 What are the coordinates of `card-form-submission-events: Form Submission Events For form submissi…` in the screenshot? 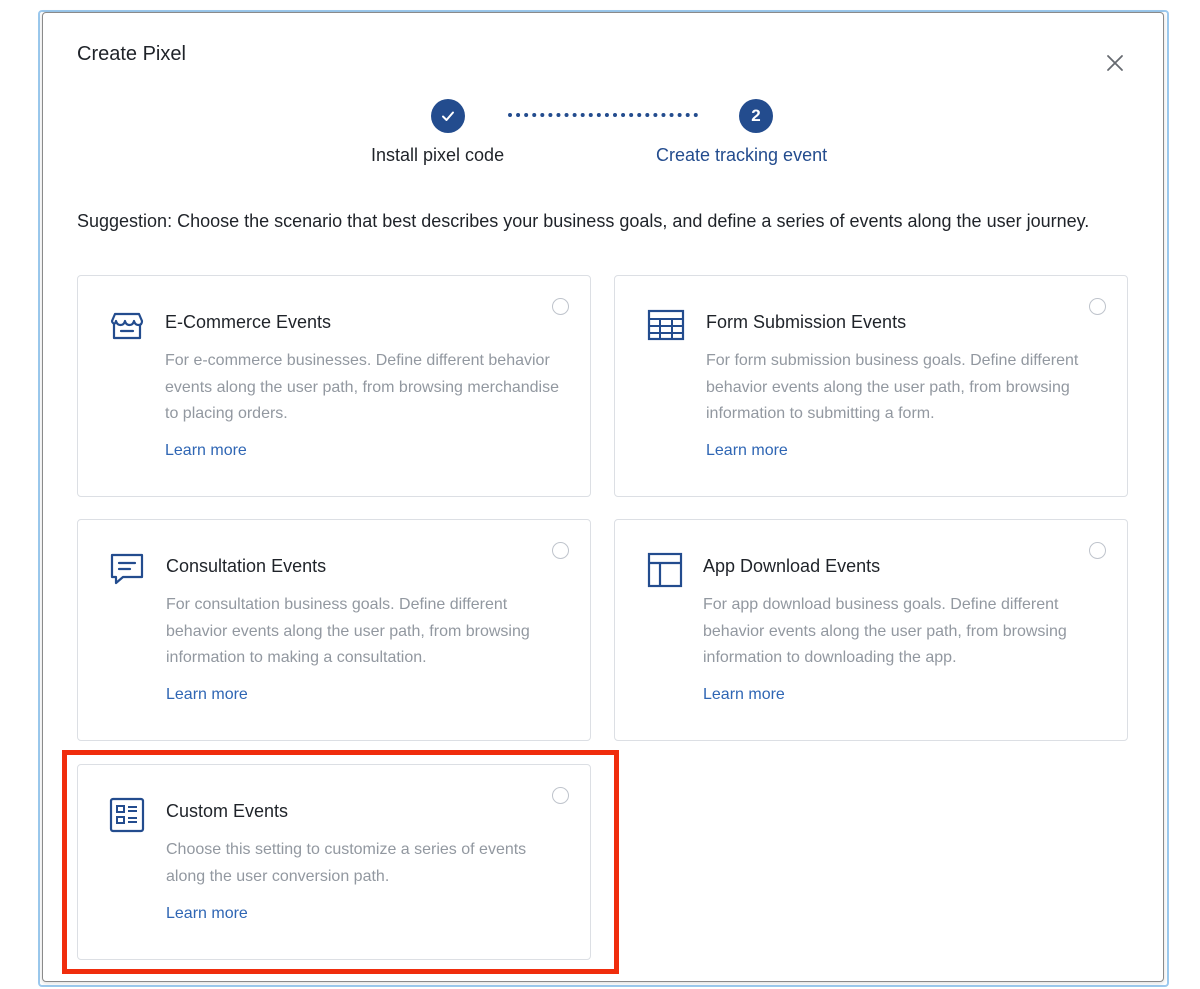 It's located at (871, 386).